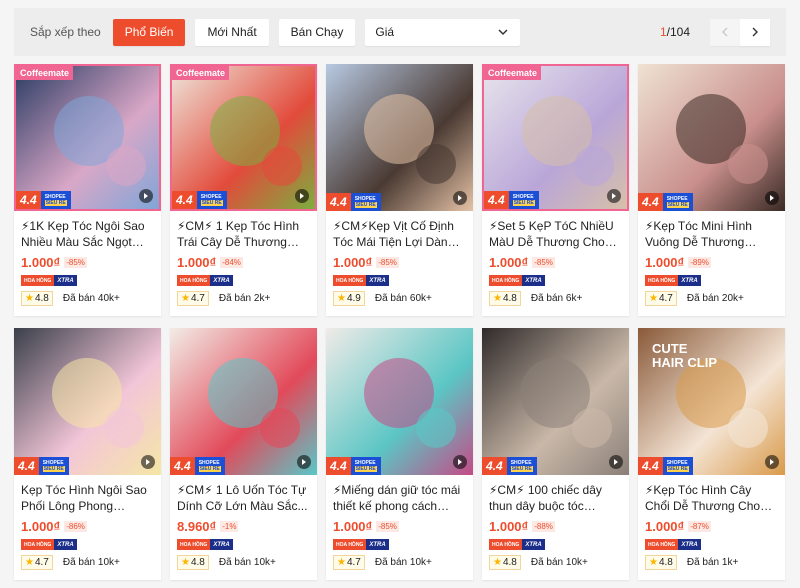 Image resolution: width=800 pixels, height=588 pixels. Describe the element at coordinates (711, 498) in the screenshot. I see `product-title: ⚡Kẹp Tóc Hình Cây Chổi Dễ Thương Cho Nữ` at that location.